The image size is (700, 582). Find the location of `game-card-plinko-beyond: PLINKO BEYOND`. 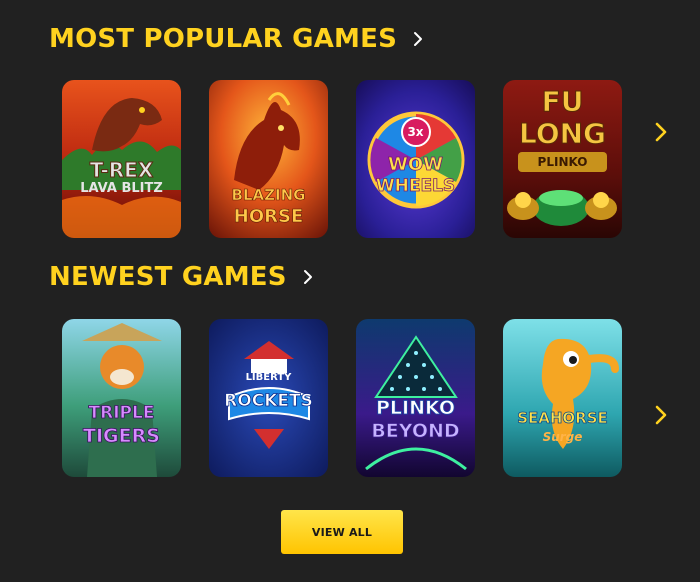

game-card-plinko-beyond: PLINKO BEYOND is located at coordinates (415, 398).